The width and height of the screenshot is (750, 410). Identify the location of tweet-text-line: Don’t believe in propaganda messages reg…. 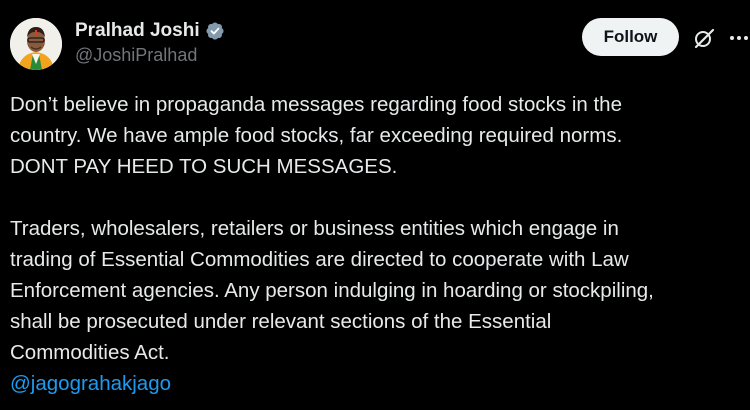
(316, 104).